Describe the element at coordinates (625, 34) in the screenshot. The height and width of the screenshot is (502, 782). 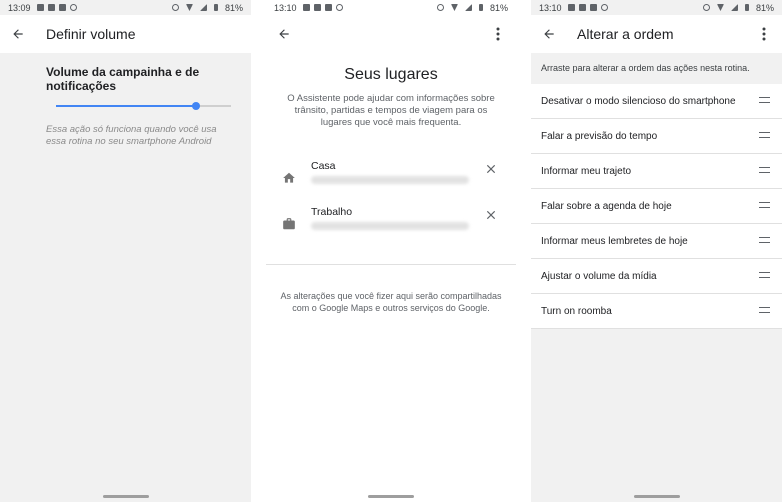
I see `page-title: Alterar a ordem` at that location.